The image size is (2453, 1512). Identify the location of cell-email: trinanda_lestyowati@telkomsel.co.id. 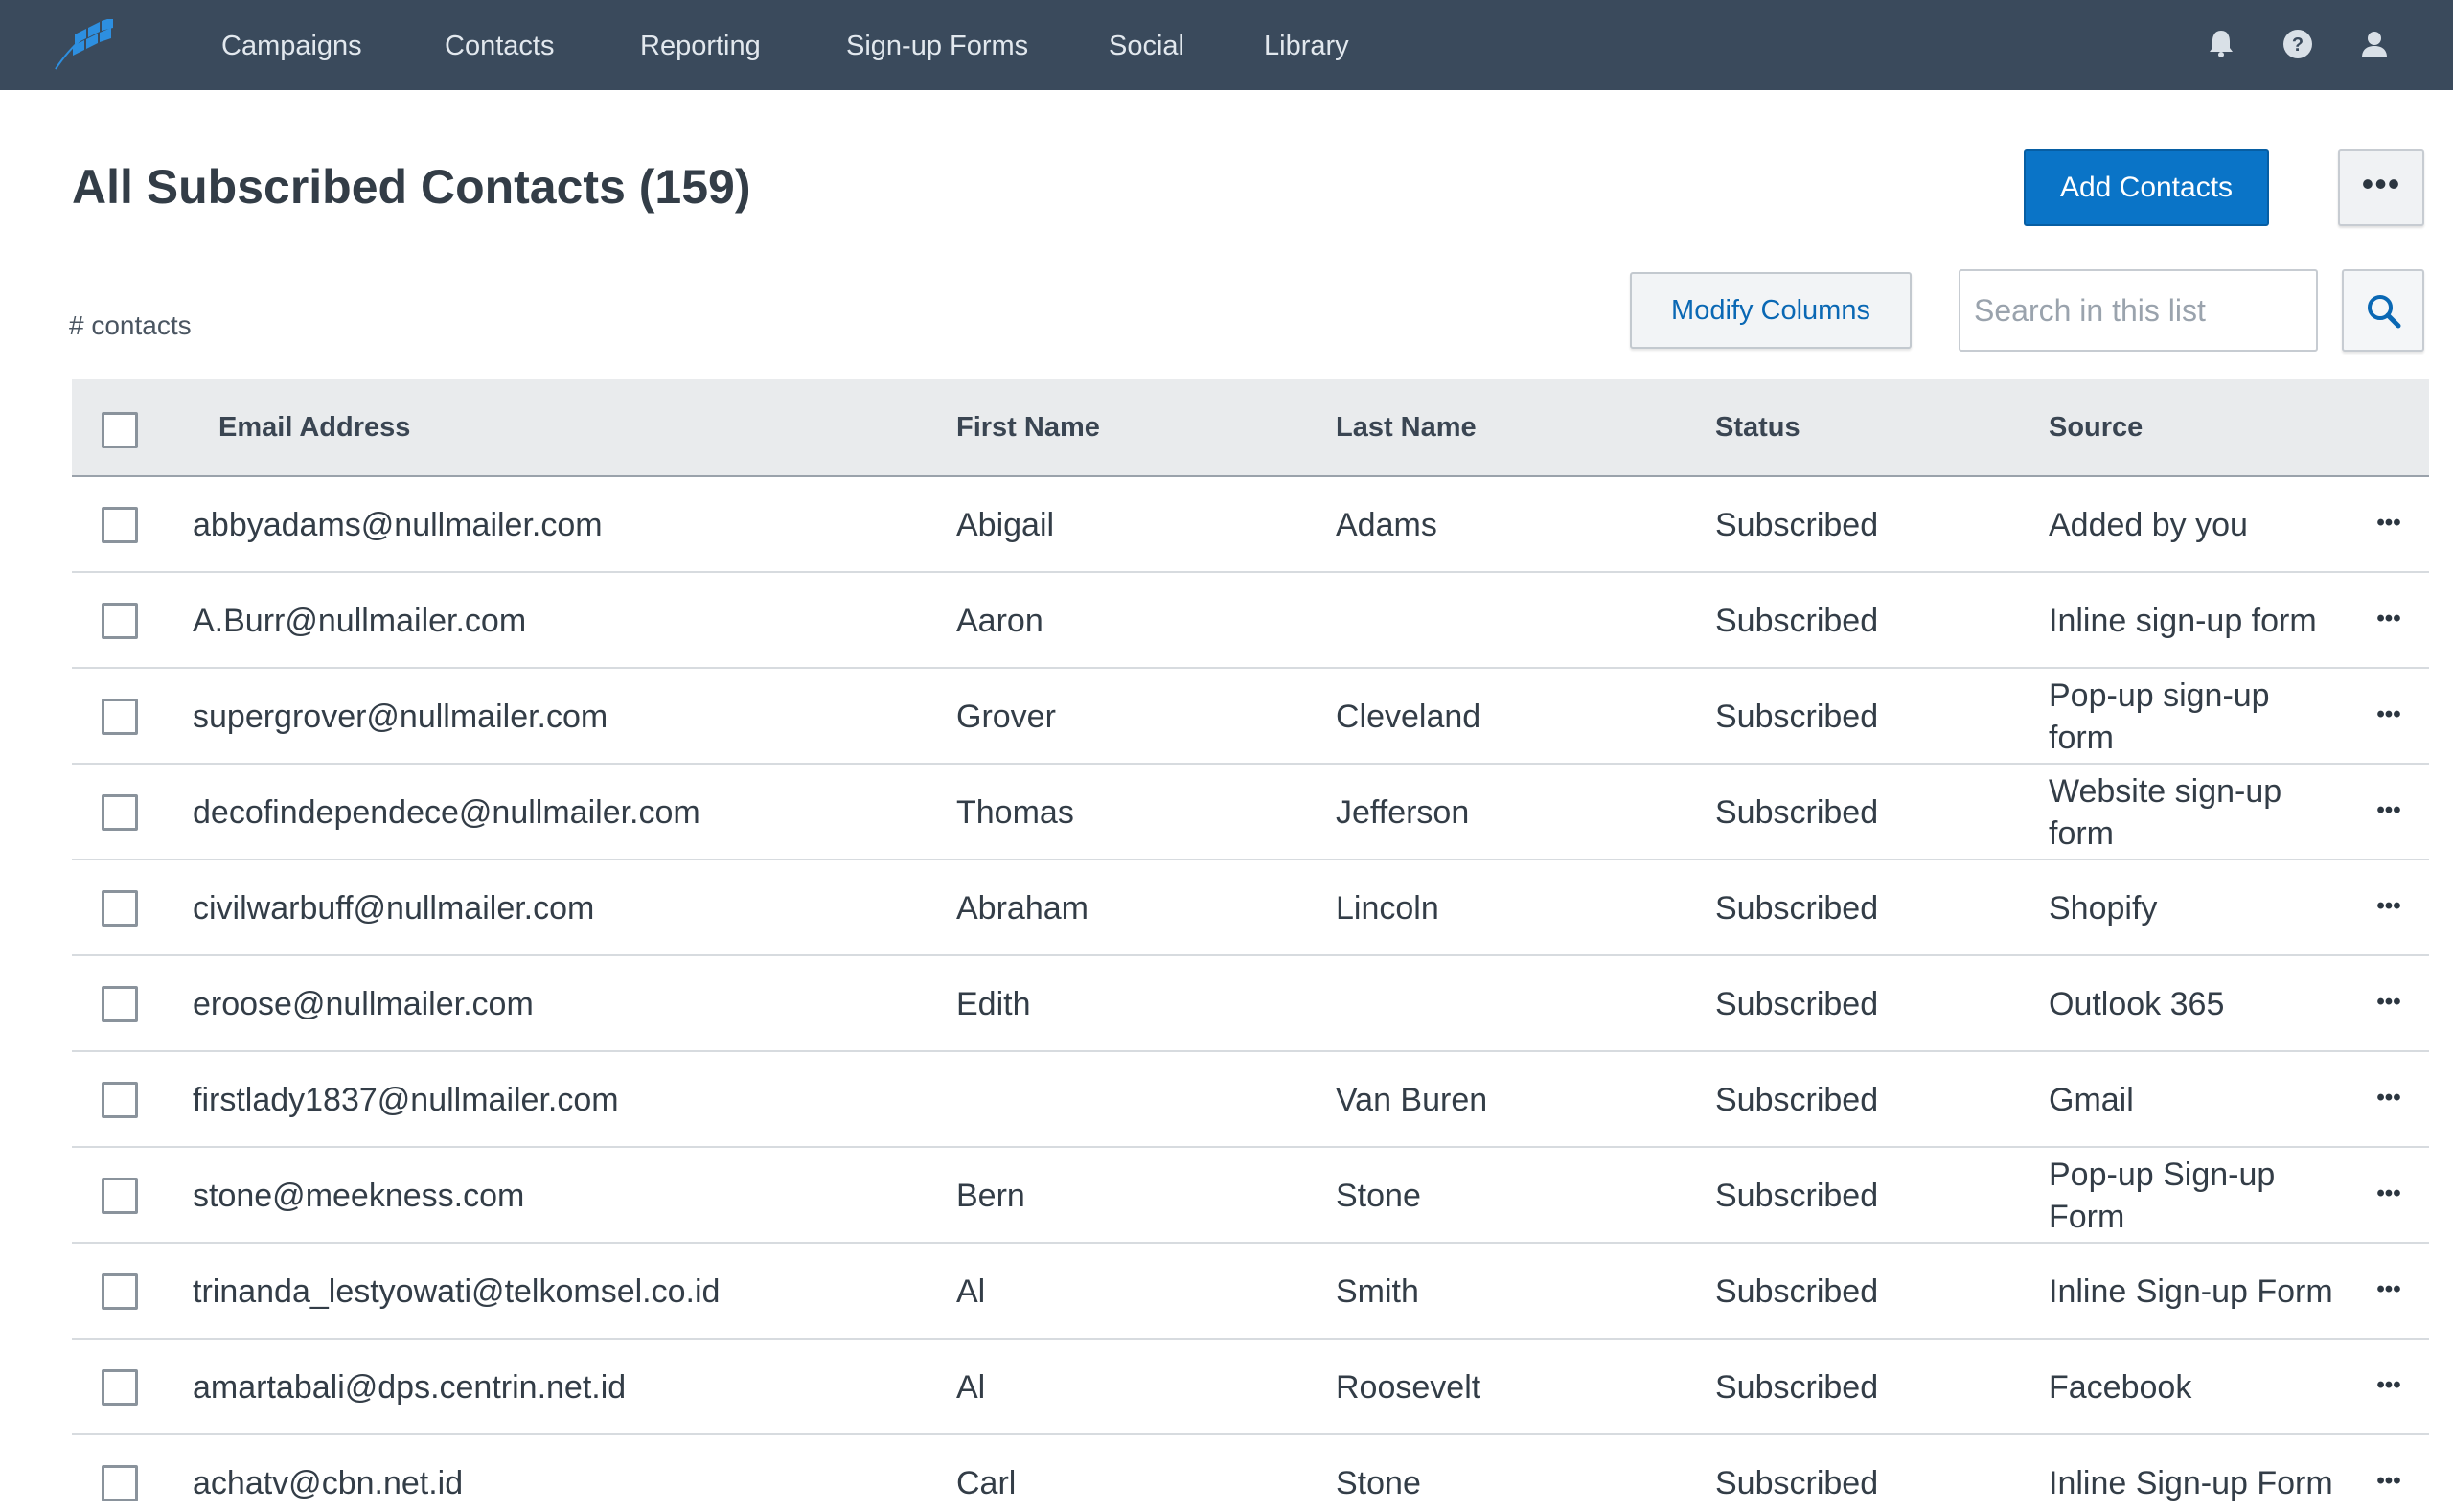
(457, 1292).